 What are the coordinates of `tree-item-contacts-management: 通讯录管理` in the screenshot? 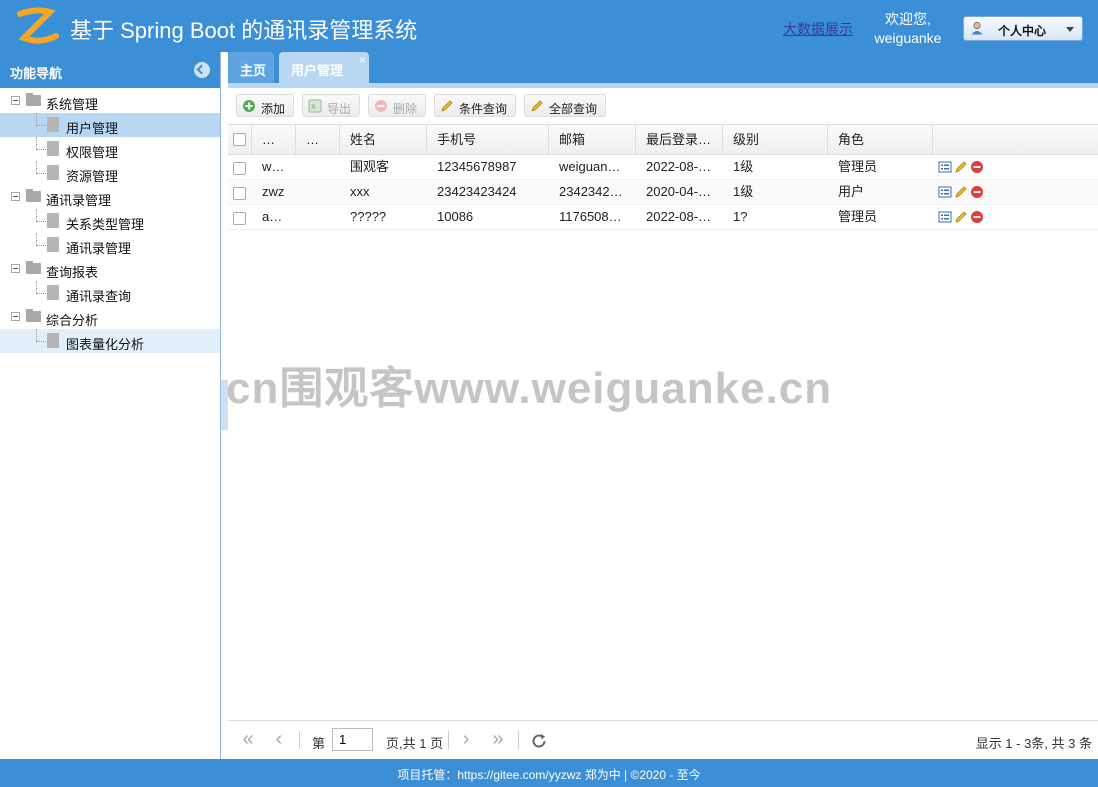 It's located at (110, 245).